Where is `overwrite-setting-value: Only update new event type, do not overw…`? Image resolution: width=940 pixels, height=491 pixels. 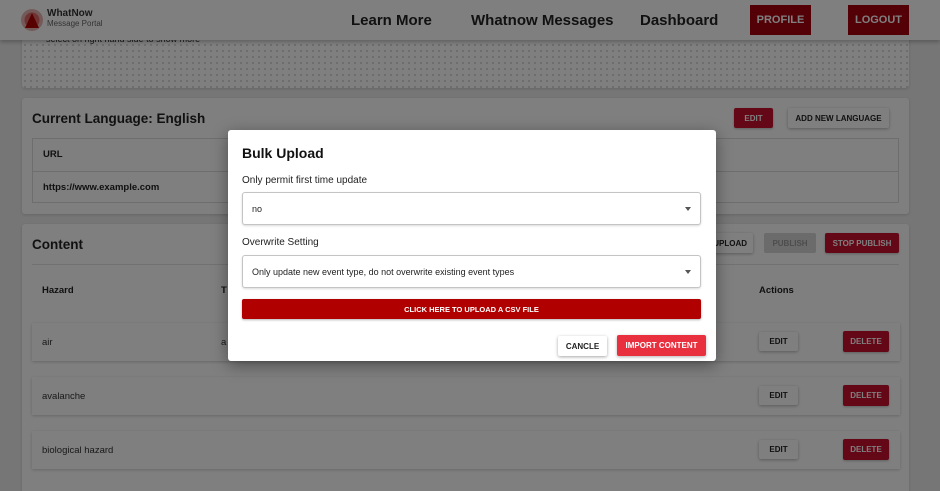
overwrite-setting-value: Only update new event type, do not overw… is located at coordinates (383, 272).